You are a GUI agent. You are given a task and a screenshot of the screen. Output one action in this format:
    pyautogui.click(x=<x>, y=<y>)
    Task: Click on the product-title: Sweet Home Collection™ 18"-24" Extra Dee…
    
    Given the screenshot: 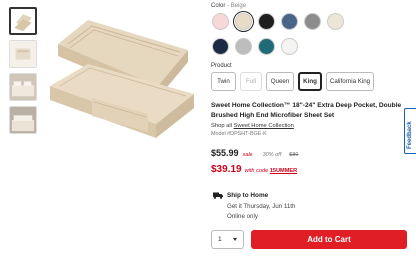 What is the action you would take?
    pyautogui.click(x=306, y=110)
    